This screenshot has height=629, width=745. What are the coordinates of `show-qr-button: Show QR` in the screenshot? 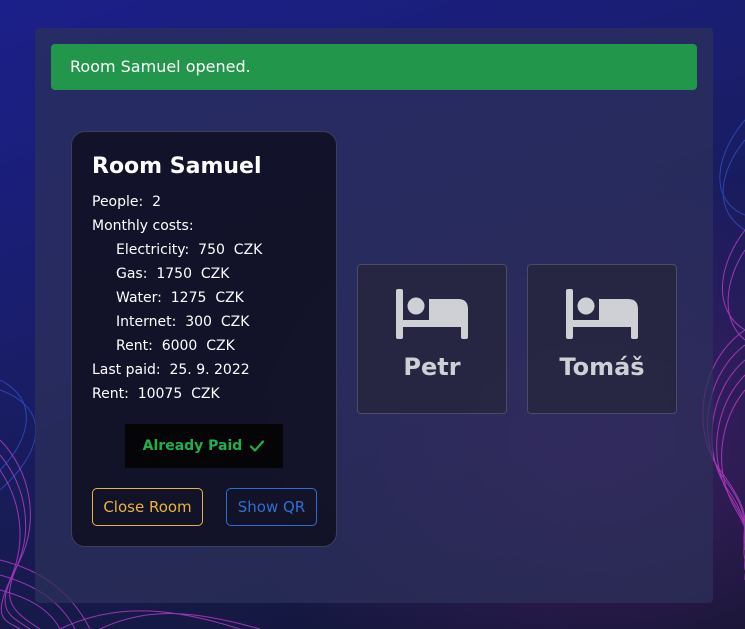 It's located at (271, 507).